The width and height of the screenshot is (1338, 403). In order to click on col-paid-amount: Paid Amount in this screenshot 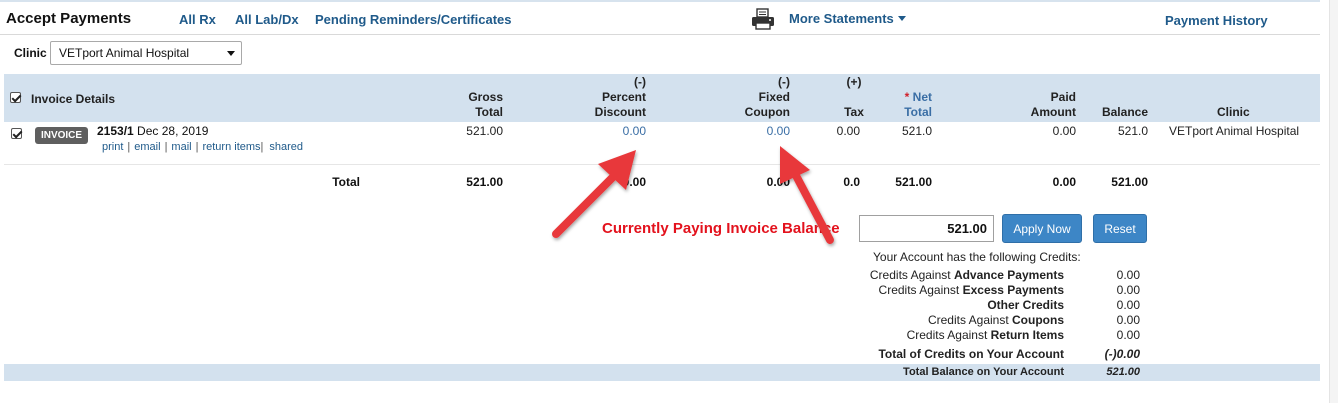, I will do `click(1053, 104)`.